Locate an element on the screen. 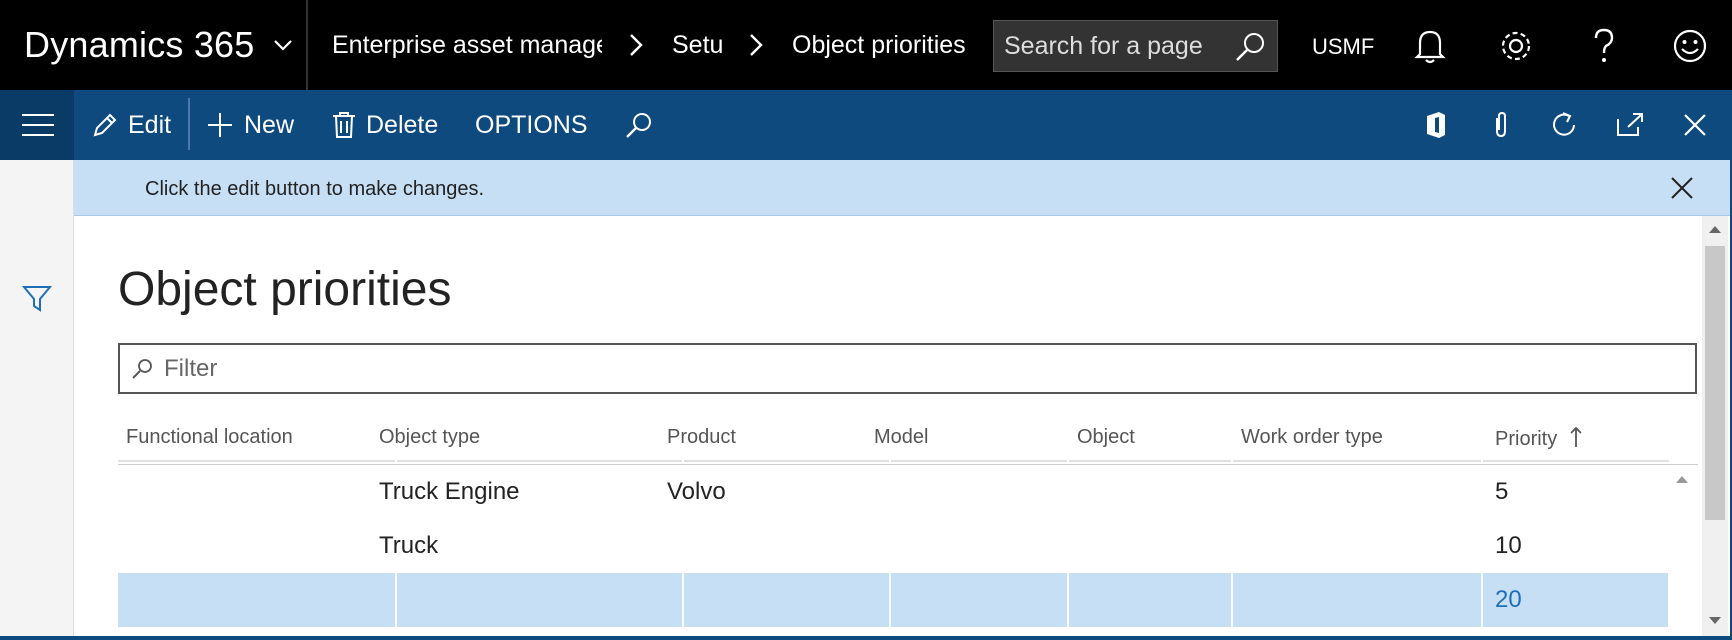 The width and height of the screenshot is (1732, 640). cell-priority: 5 is located at coordinates (1502, 491).